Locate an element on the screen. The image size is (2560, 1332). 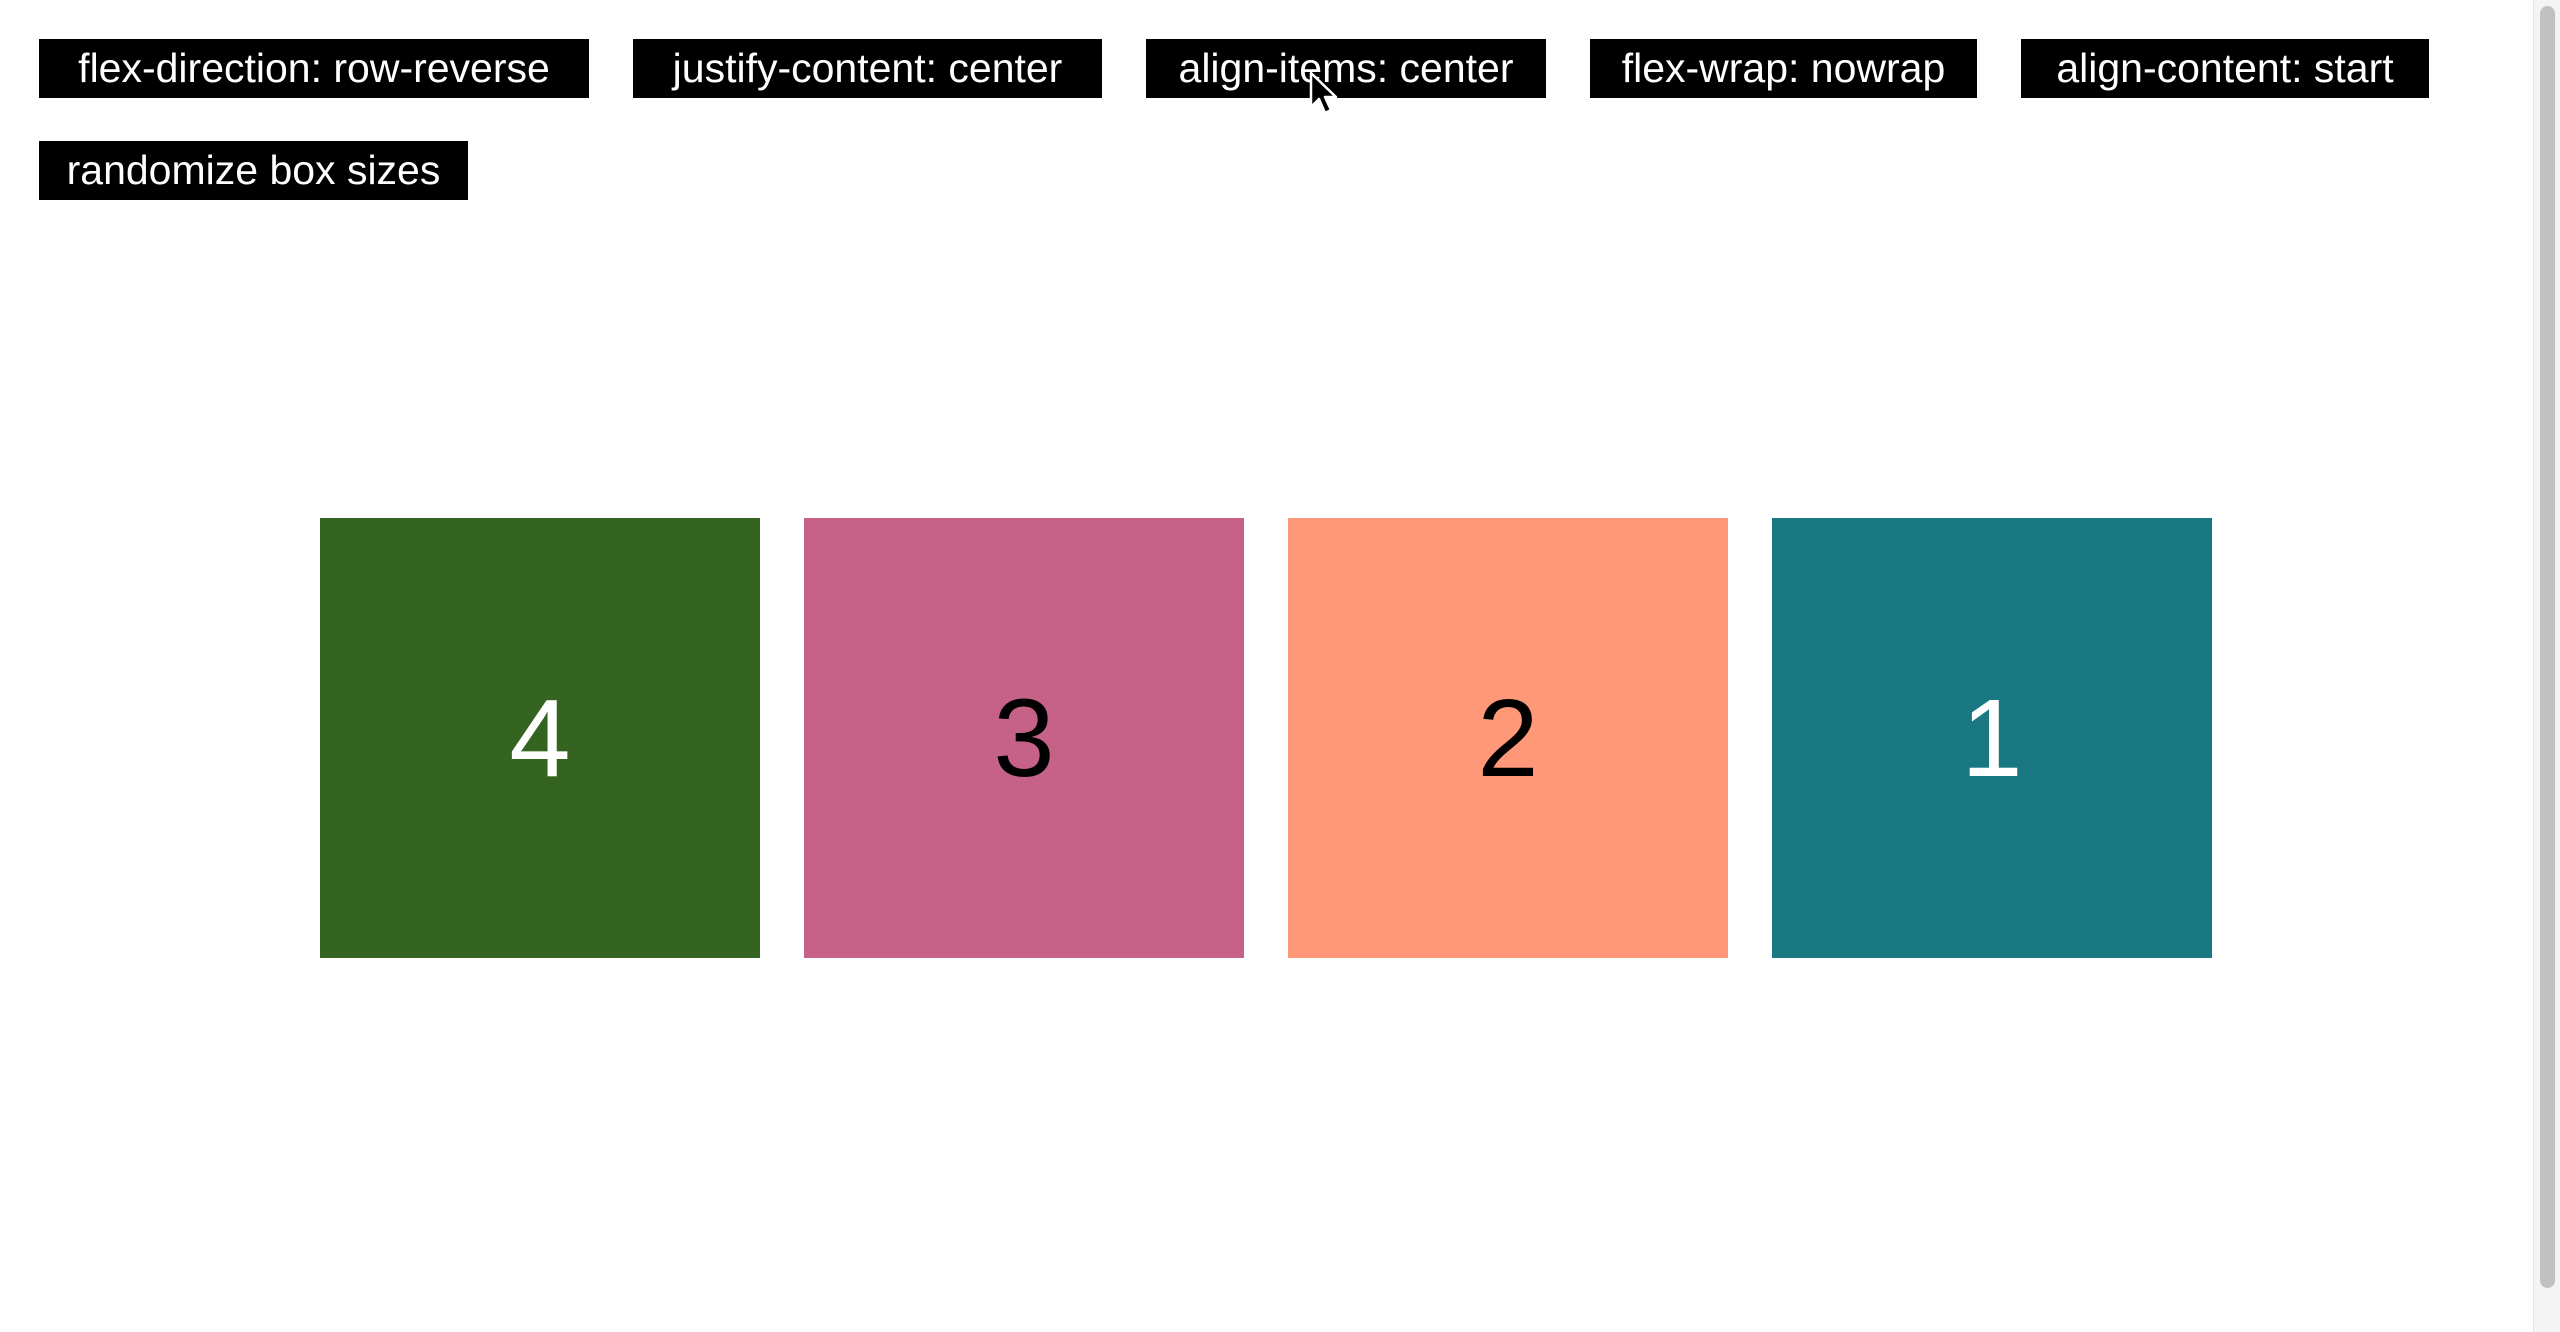
flex-box-2: 2 is located at coordinates (1508, 738).